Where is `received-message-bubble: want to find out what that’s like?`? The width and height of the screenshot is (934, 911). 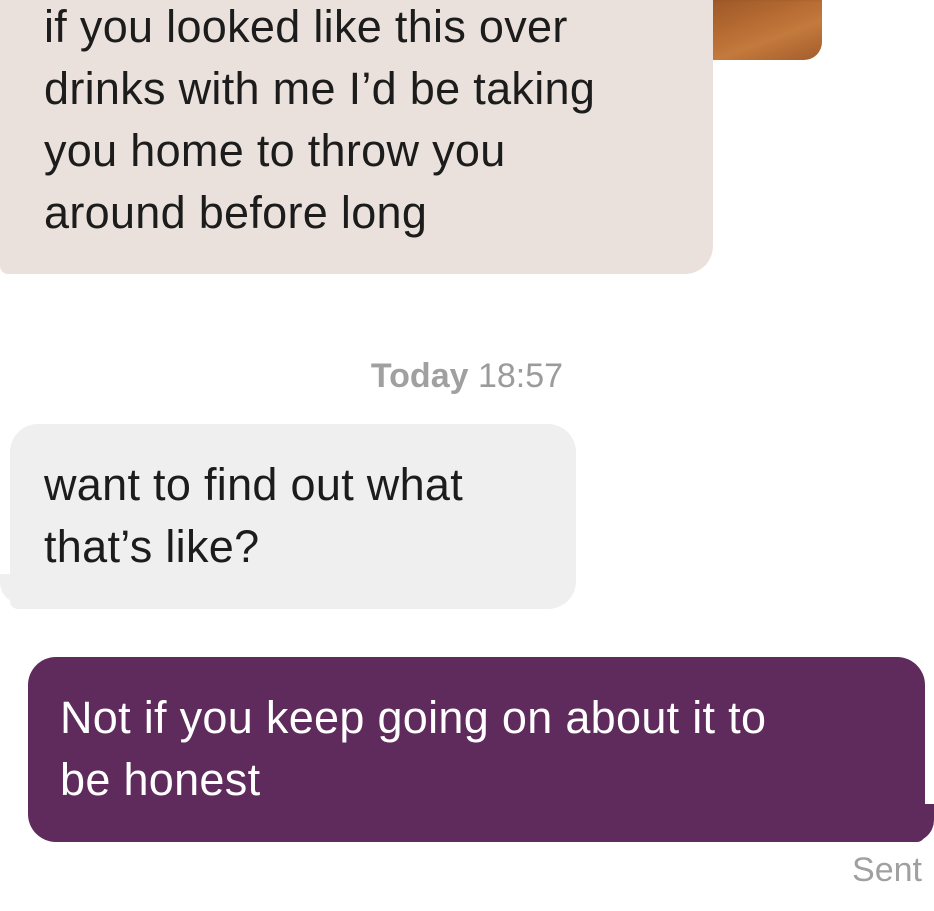
received-message-bubble: want to find out what that’s like? is located at coordinates (293, 516).